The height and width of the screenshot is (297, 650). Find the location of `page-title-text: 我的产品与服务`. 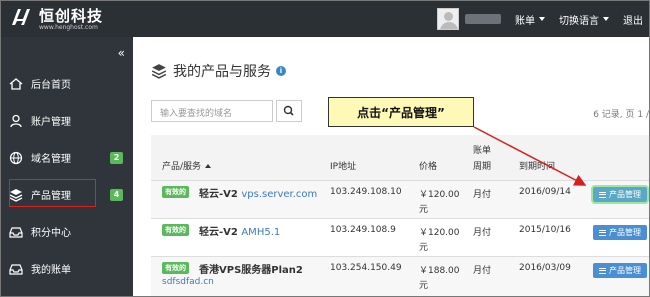

page-title-text: 我的产品与服务 is located at coordinates (222, 72).